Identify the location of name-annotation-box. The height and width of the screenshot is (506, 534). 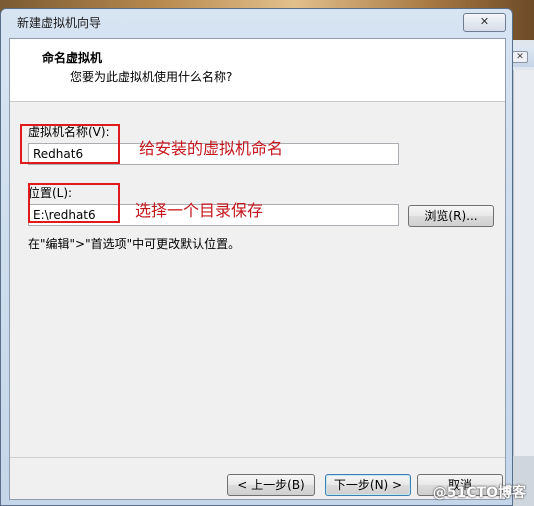
(70, 144).